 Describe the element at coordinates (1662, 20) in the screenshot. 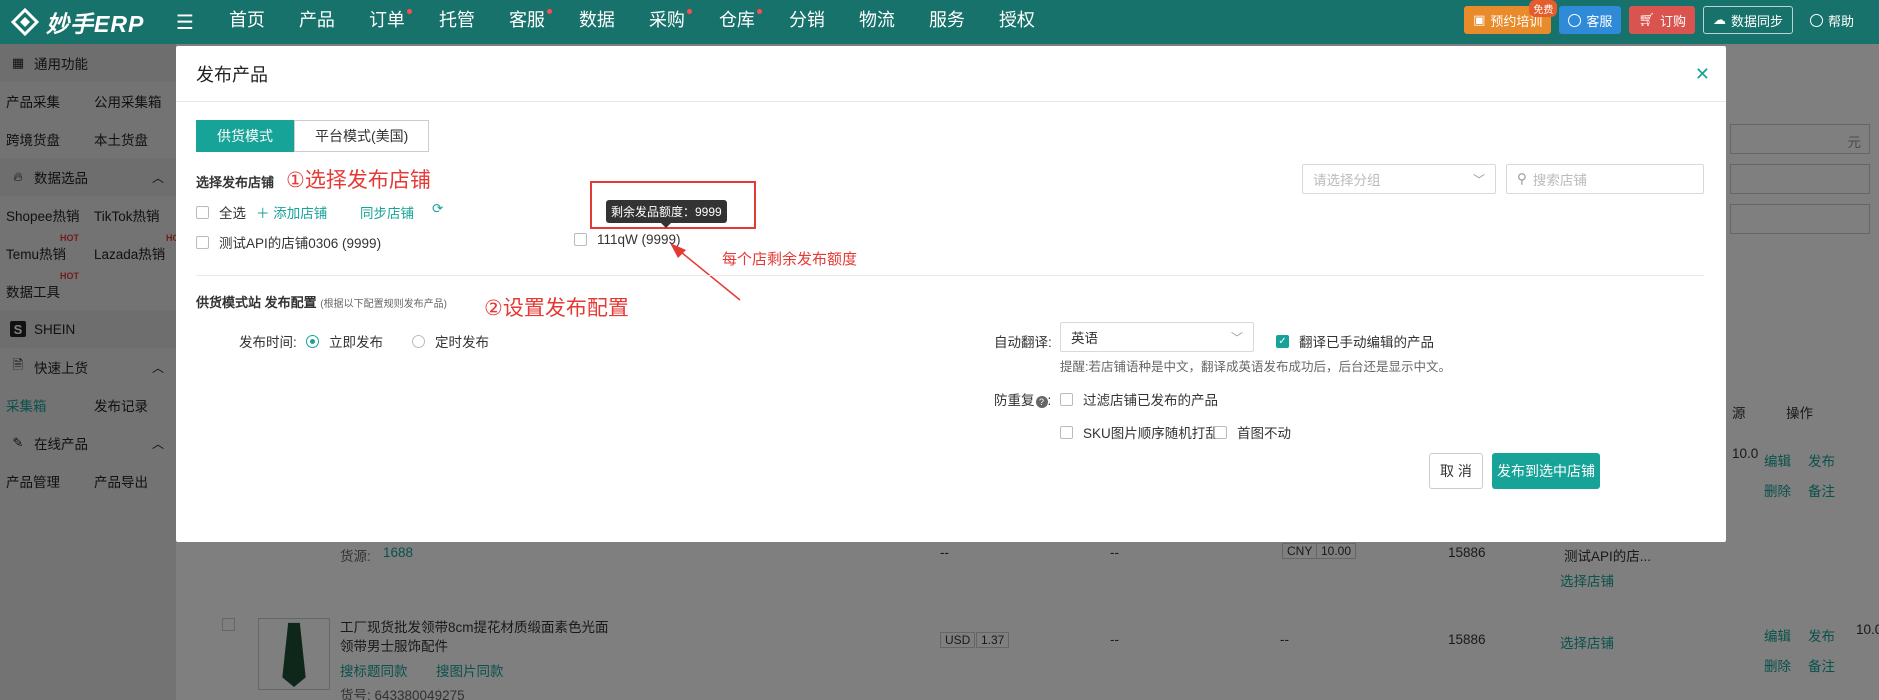

I see `subscribe-button: 🛒︎ 订购` at that location.